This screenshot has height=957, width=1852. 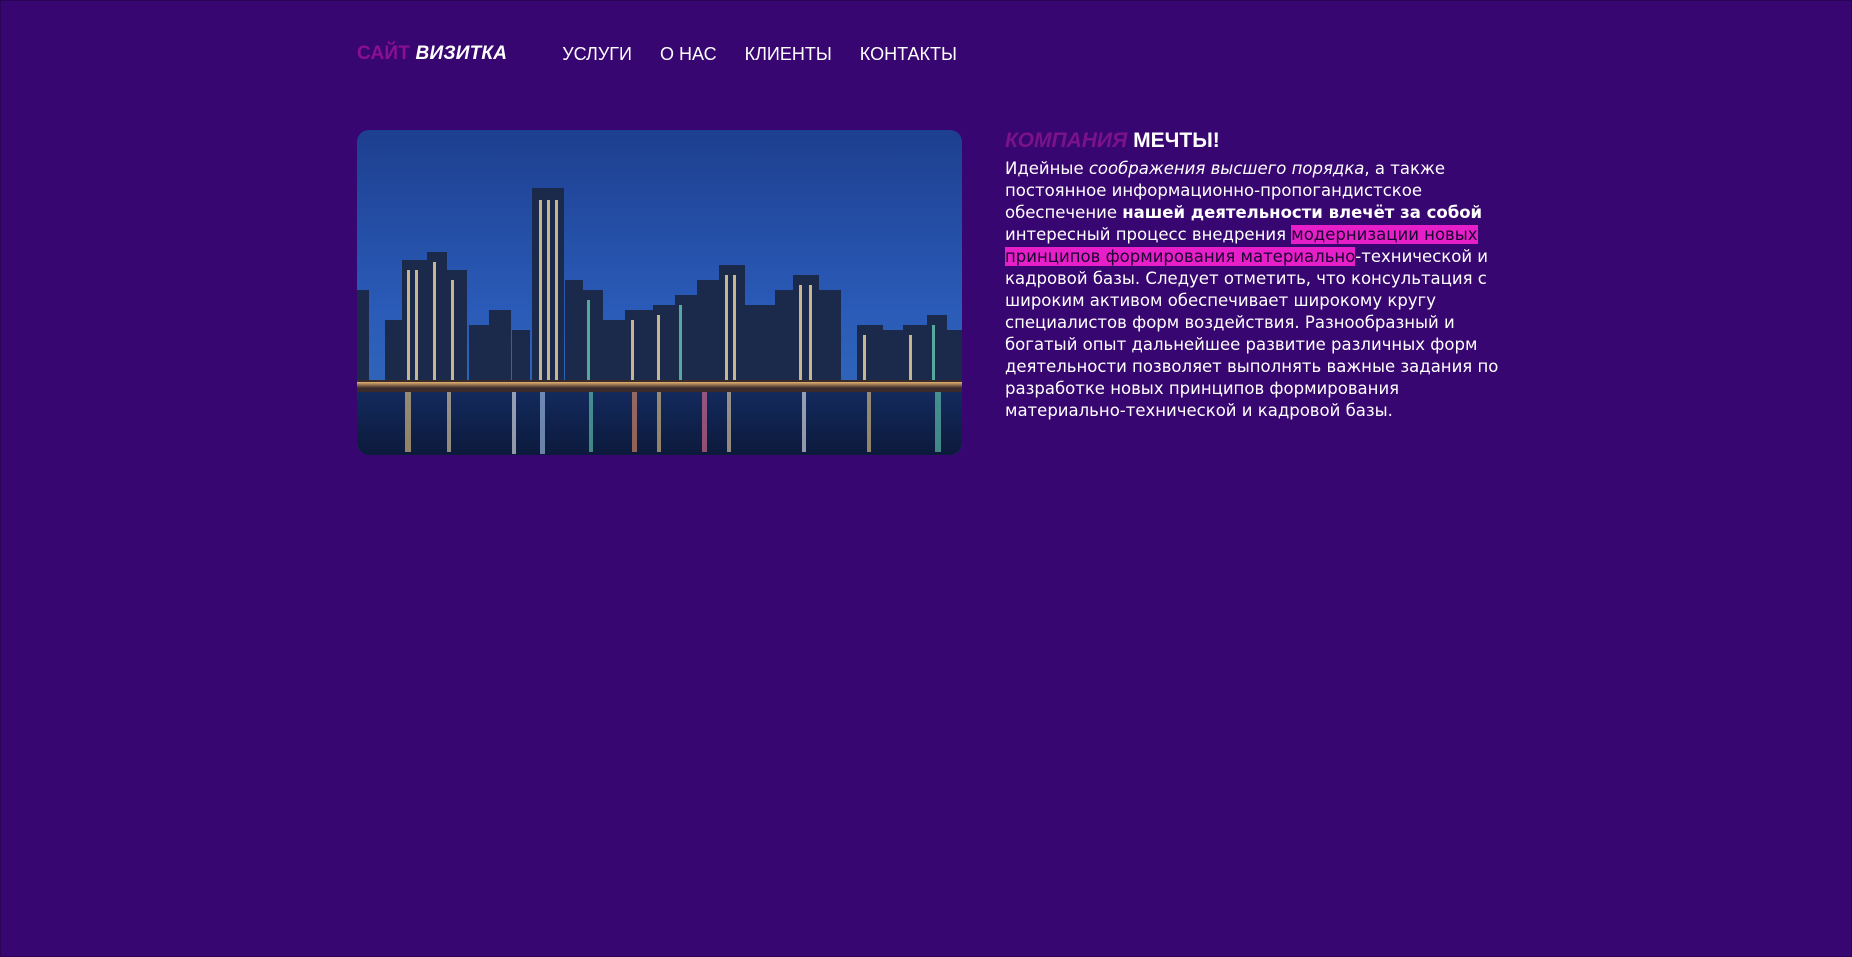 I want to click on hero-image-city-skyline, so click(x=659, y=292).